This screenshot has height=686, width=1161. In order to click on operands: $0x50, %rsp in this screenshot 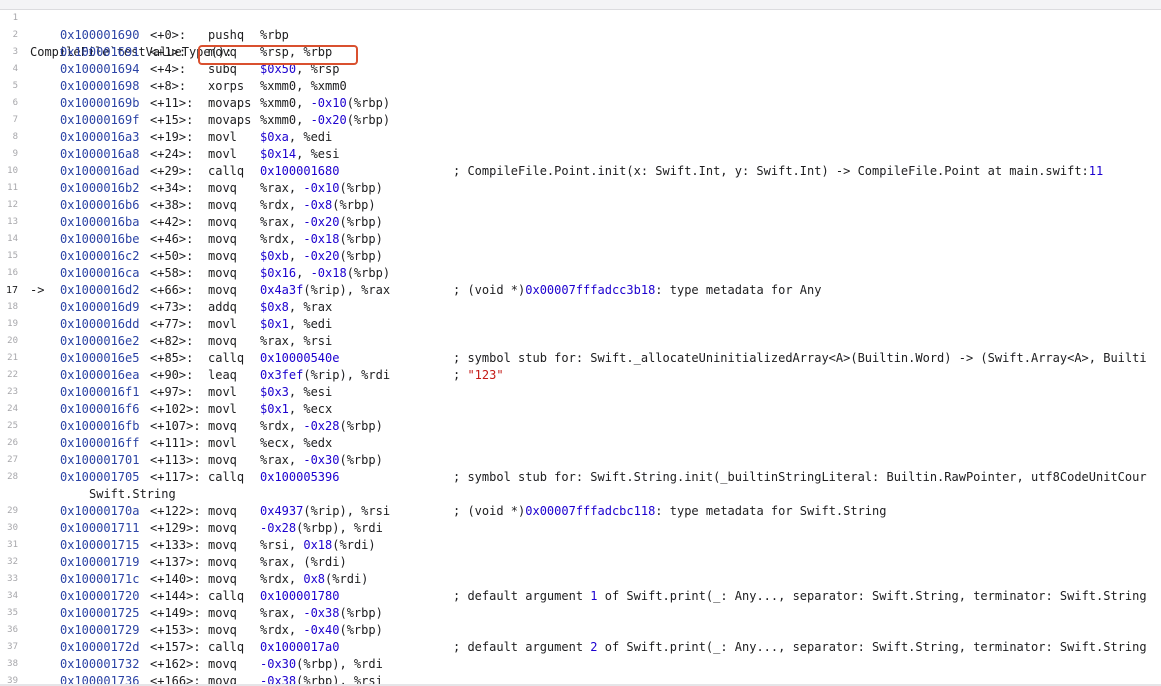, I will do `click(299, 69)`.